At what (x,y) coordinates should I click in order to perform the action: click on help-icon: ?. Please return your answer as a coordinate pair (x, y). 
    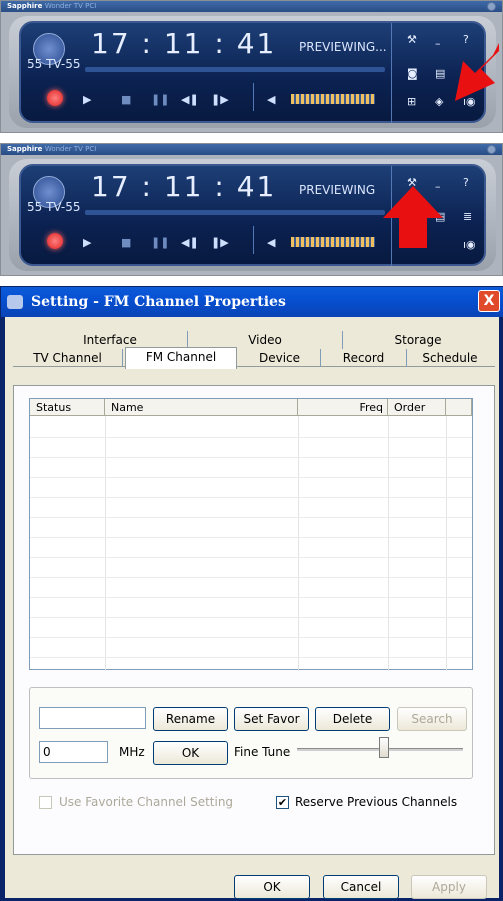
    Looking at the image, I should click on (466, 182).